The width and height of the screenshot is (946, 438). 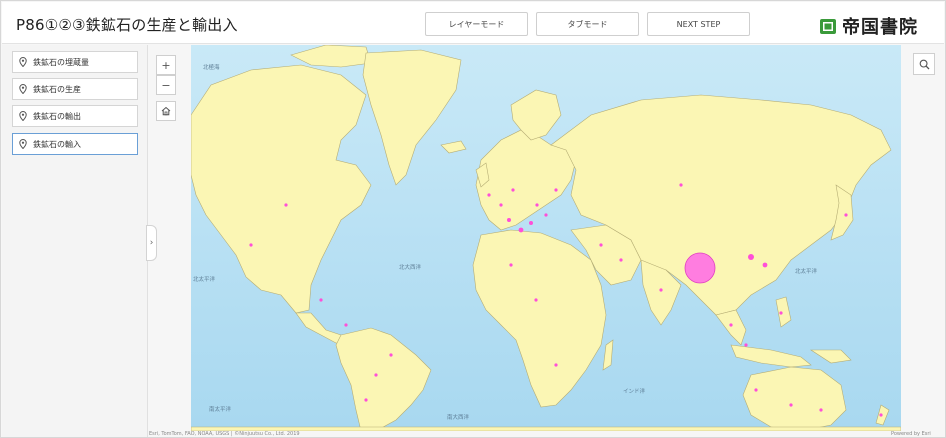 I want to click on tab-mode-button: タブモード, so click(x=587, y=24).